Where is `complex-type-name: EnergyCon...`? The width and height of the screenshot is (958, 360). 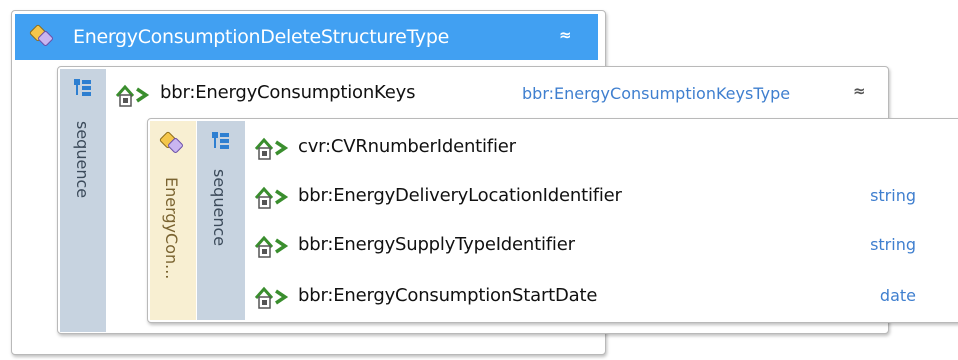
complex-type-name: EnergyCon... is located at coordinates (171, 228).